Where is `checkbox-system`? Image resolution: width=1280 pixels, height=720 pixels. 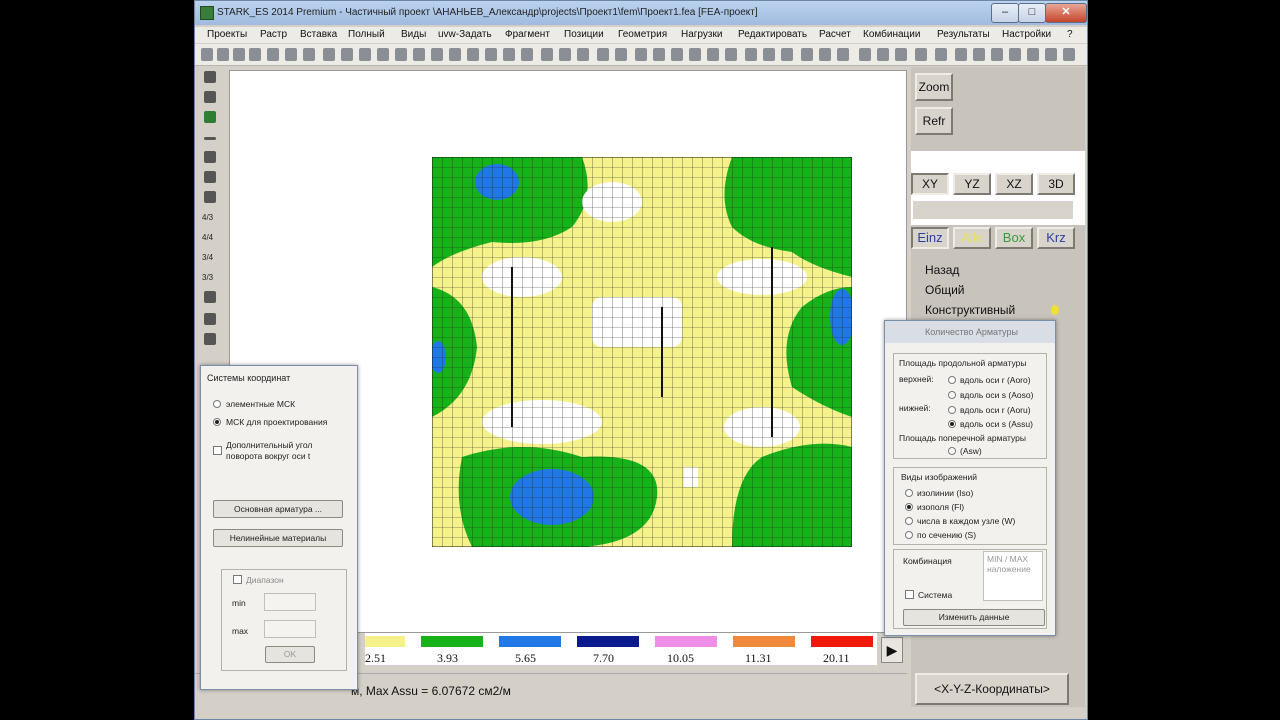 checkbox-system is located at coordinates (909, 594).